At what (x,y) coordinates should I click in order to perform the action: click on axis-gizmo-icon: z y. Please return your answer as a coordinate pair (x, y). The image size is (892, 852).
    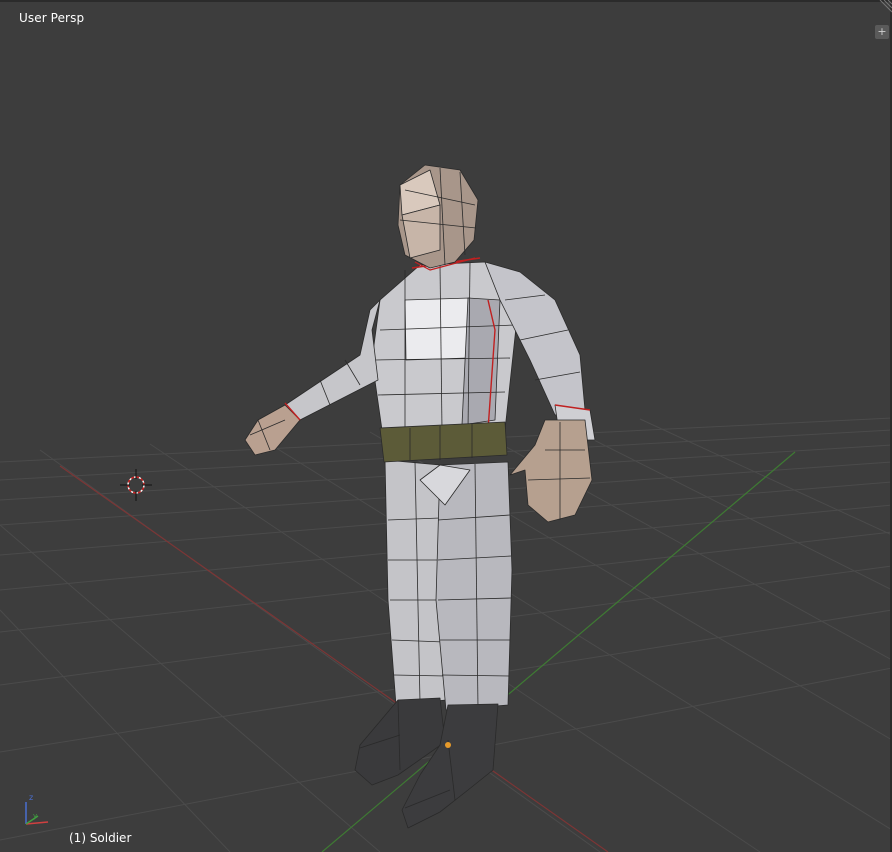
    Looking at the image, I should click on (37, 809).